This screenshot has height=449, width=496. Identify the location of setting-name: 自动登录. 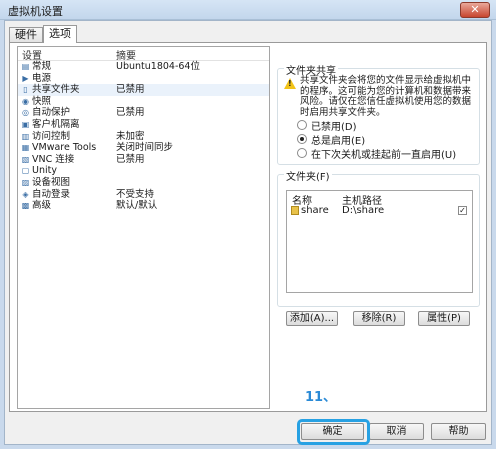
(51, 194).